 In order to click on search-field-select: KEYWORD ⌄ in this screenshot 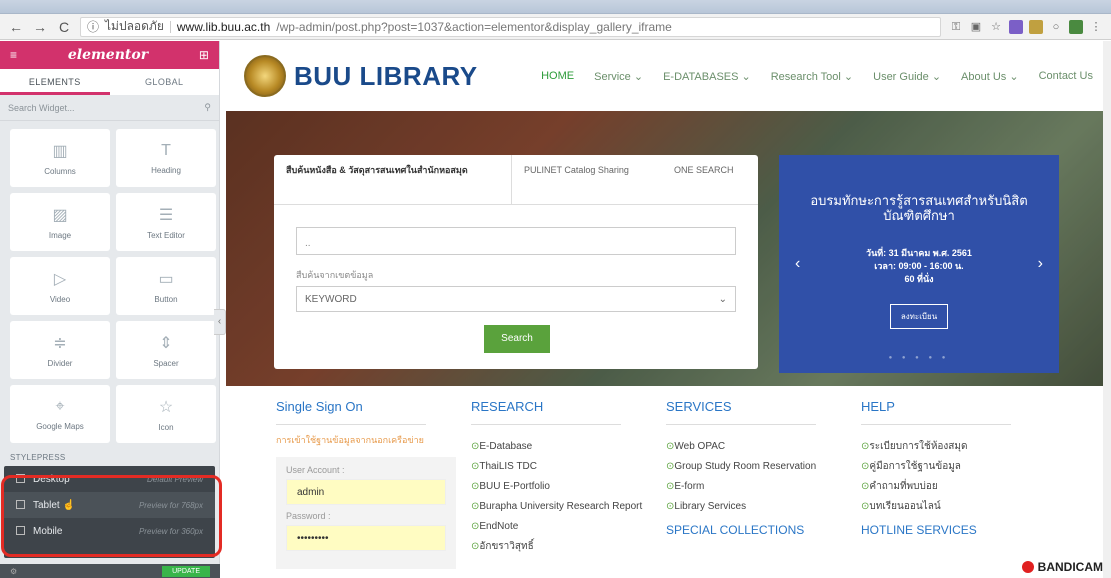, I will do `click(516, 299)`.